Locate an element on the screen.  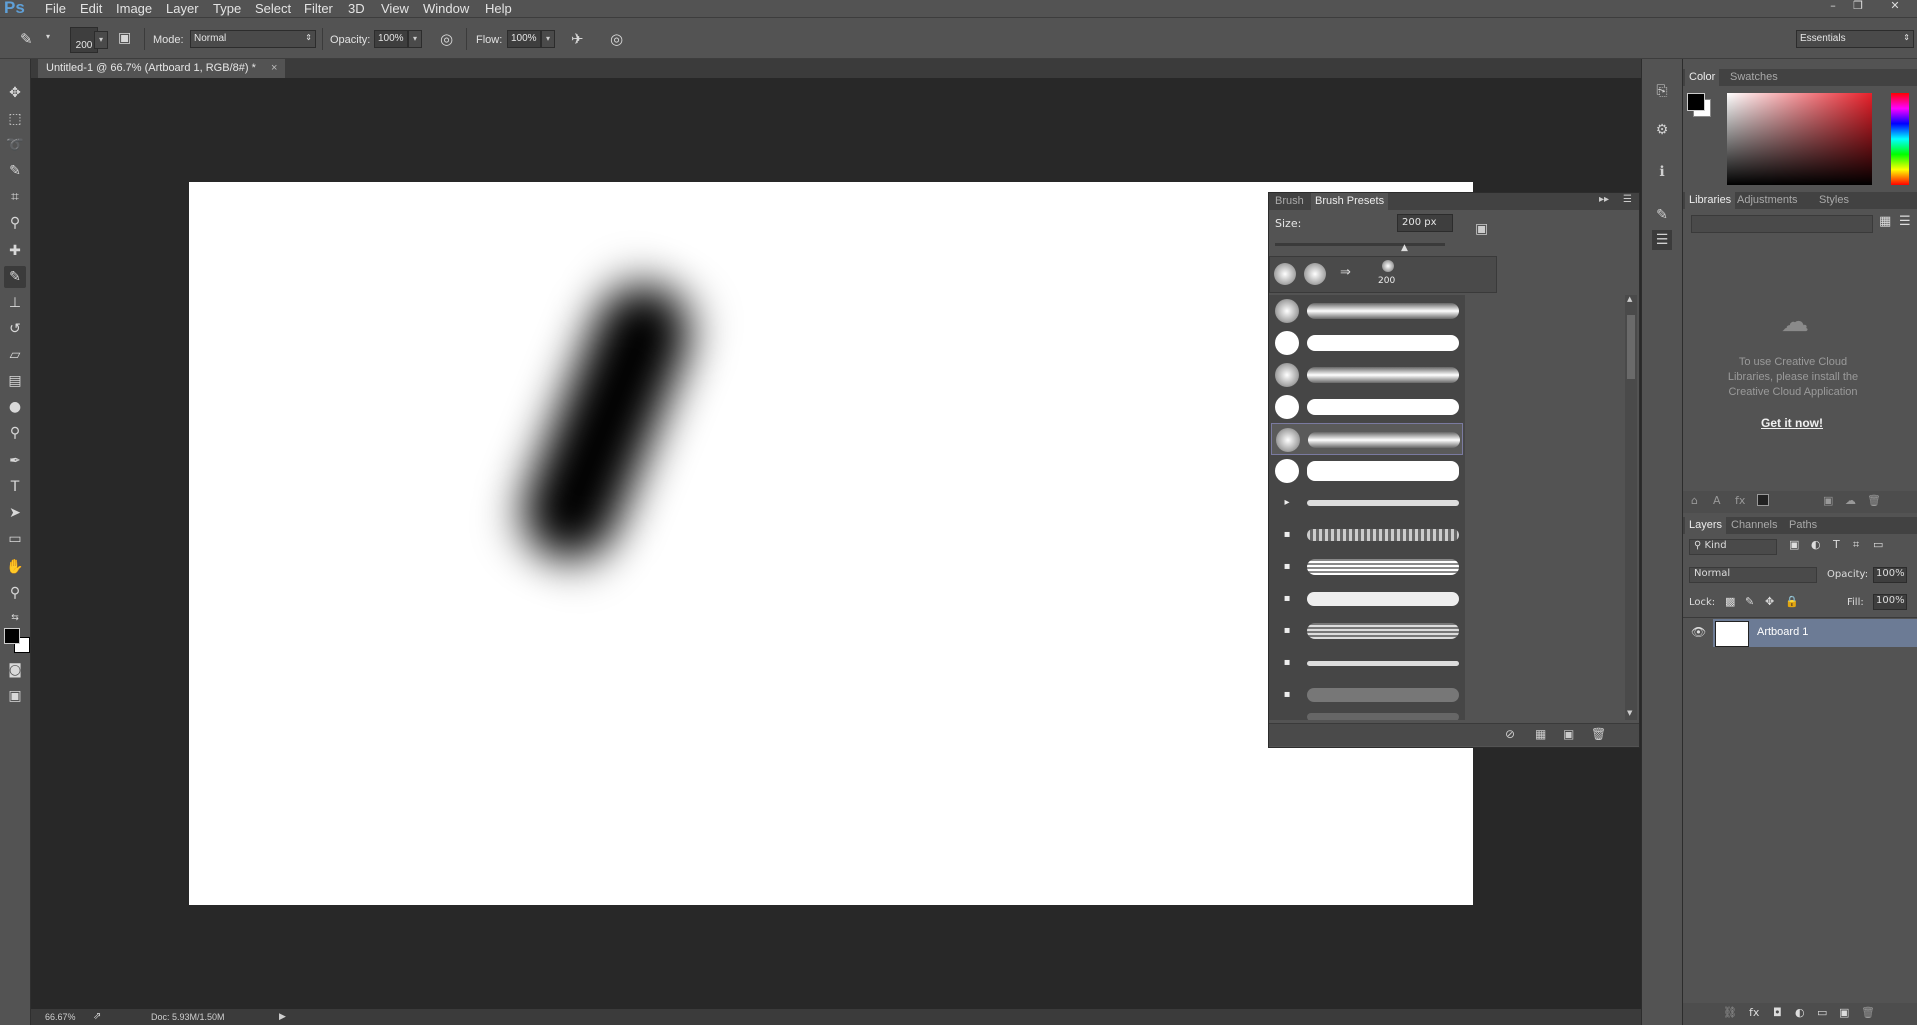
library-delete-icon: 🗑 is located at coordinates (1874, 500).